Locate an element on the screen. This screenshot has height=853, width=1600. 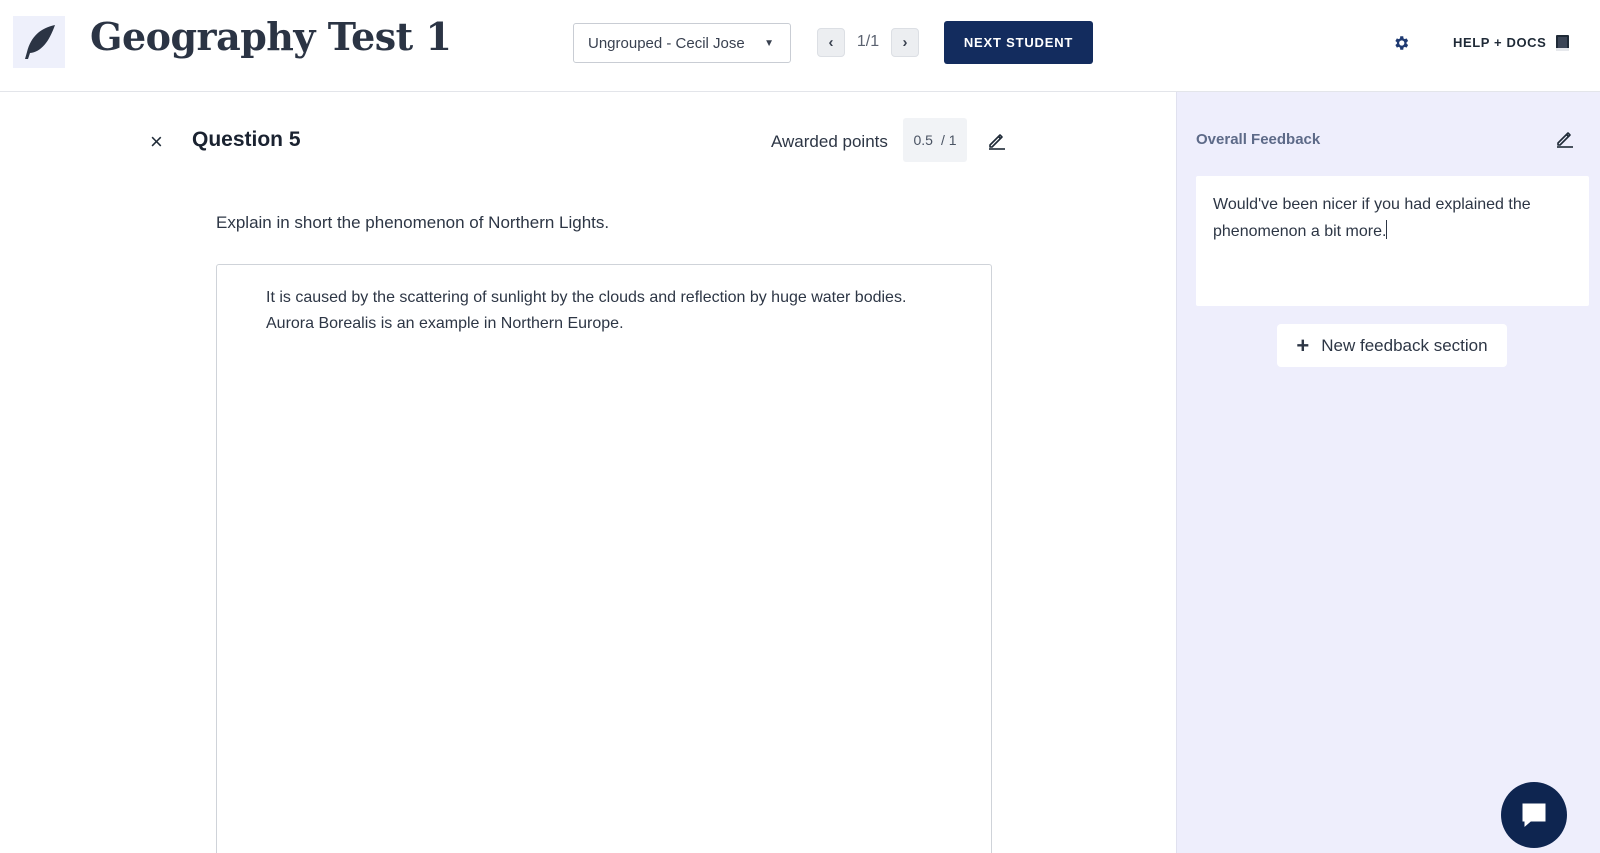
help-docs-link: HELP + DOCS is located at coordinates (1499, 42).